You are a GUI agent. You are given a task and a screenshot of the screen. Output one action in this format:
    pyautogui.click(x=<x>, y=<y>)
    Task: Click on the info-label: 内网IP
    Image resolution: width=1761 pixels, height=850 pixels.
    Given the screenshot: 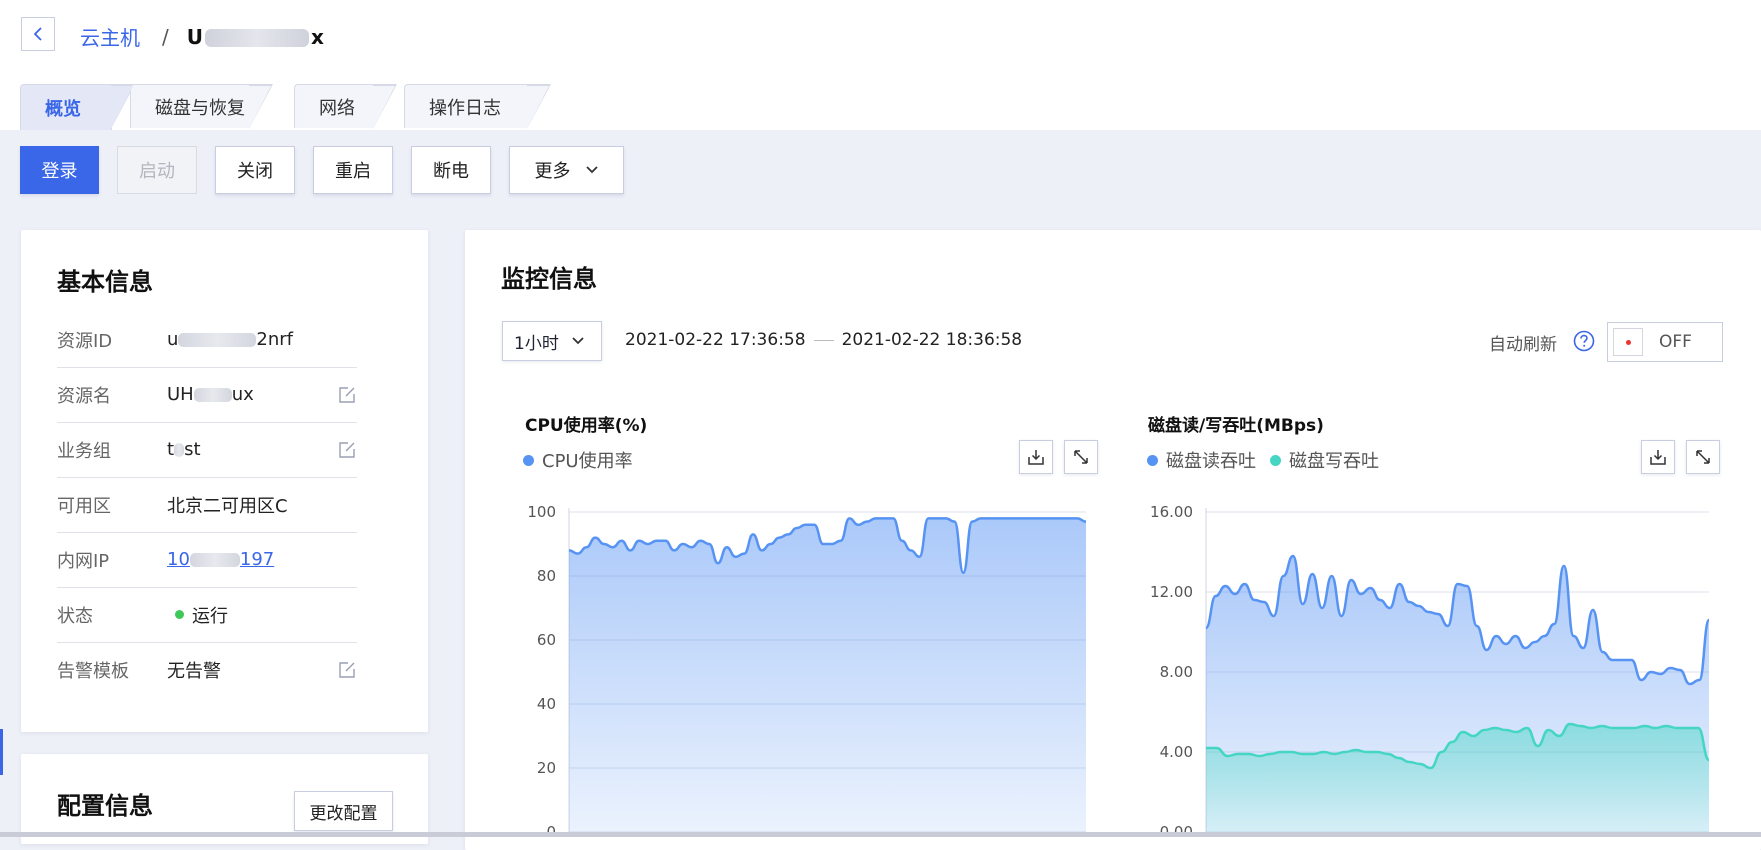 What is the action you would take?
    pyautogui.click(x=83, y=561)
    